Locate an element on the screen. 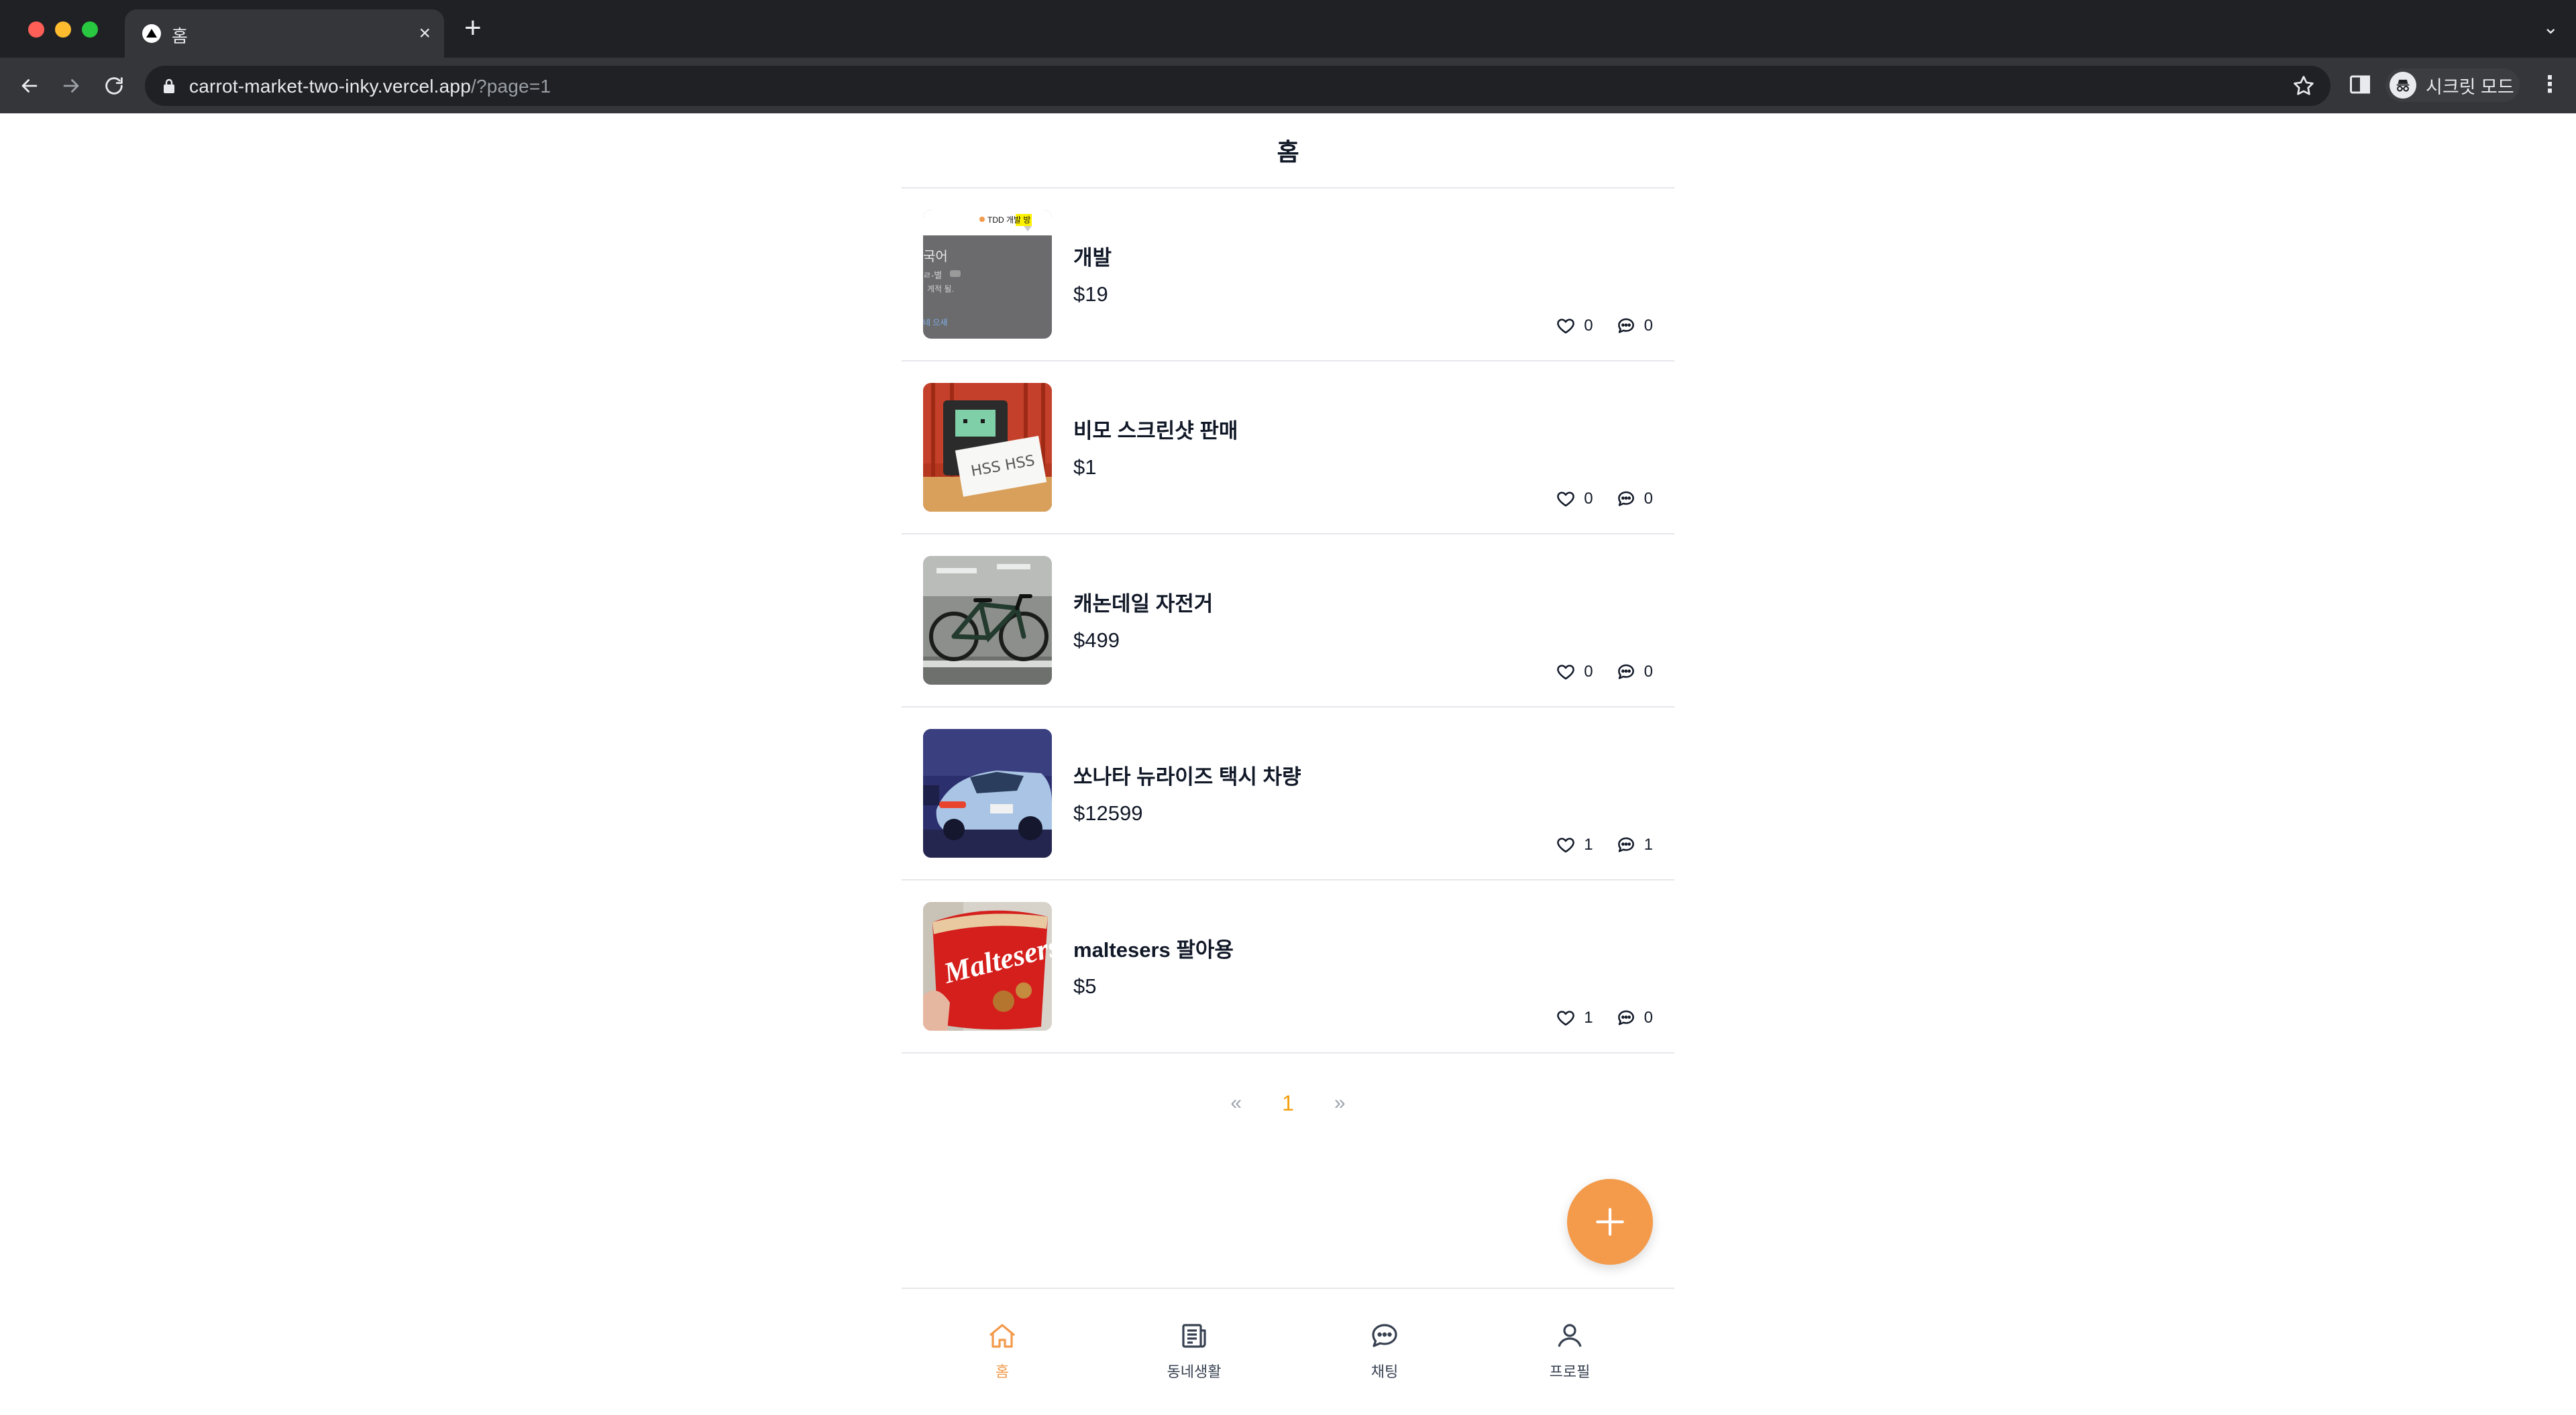 Image resolution: width=2576 pixels, height=1415 pixels. comment-count-value: 1 is located at coordinates (1648, 845).